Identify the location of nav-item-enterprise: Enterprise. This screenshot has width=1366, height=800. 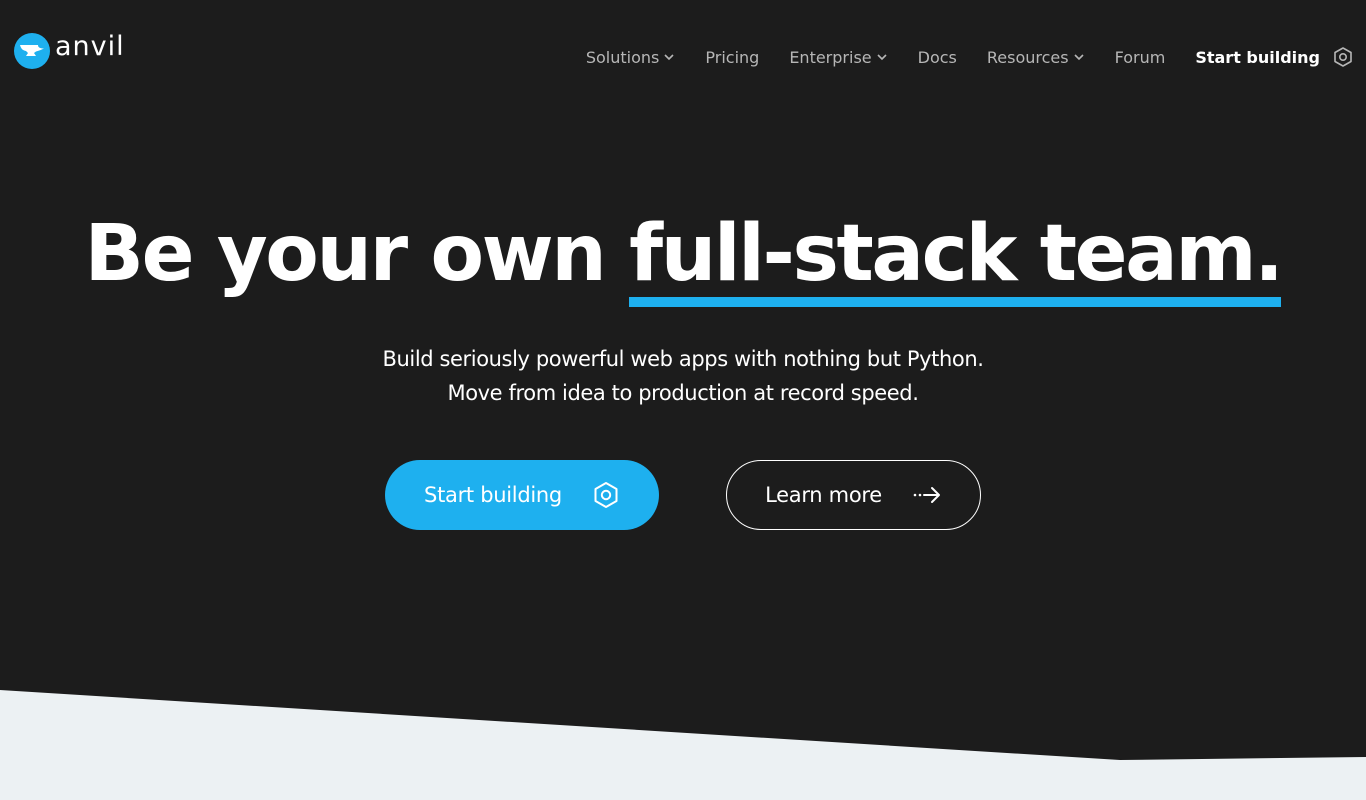
(838, 57).